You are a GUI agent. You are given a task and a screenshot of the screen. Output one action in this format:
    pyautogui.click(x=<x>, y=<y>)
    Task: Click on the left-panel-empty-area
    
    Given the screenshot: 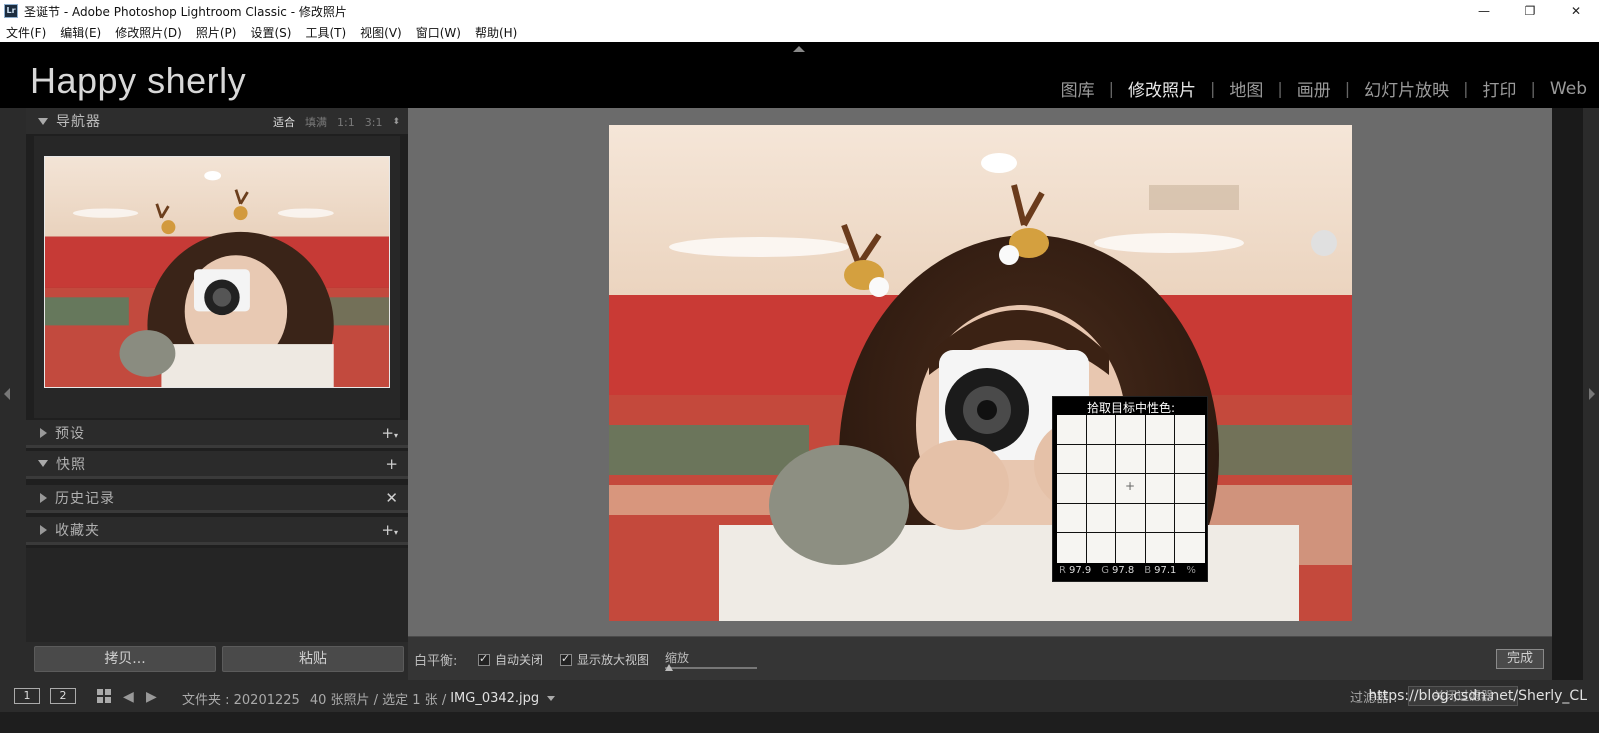 What is the action you would take?
    pyautogui.click(x=217, y=595)
    